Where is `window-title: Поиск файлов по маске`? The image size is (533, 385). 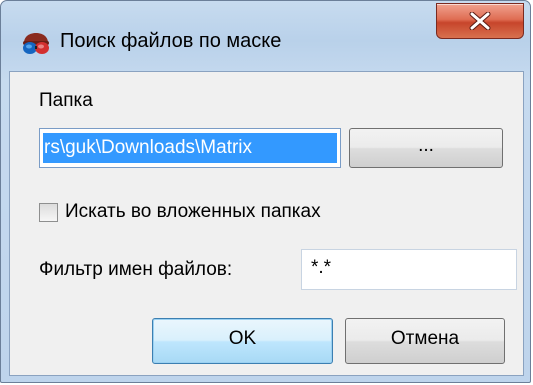 window-title: Поиск файлов по маске is located at coordinates (171, 41).